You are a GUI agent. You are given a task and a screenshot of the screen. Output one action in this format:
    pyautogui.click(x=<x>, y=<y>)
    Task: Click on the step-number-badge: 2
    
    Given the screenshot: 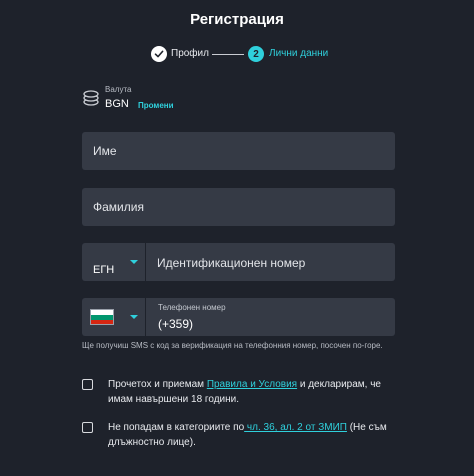 What is the action you would take?
    pyautogui.click(x=256, y=54)
    